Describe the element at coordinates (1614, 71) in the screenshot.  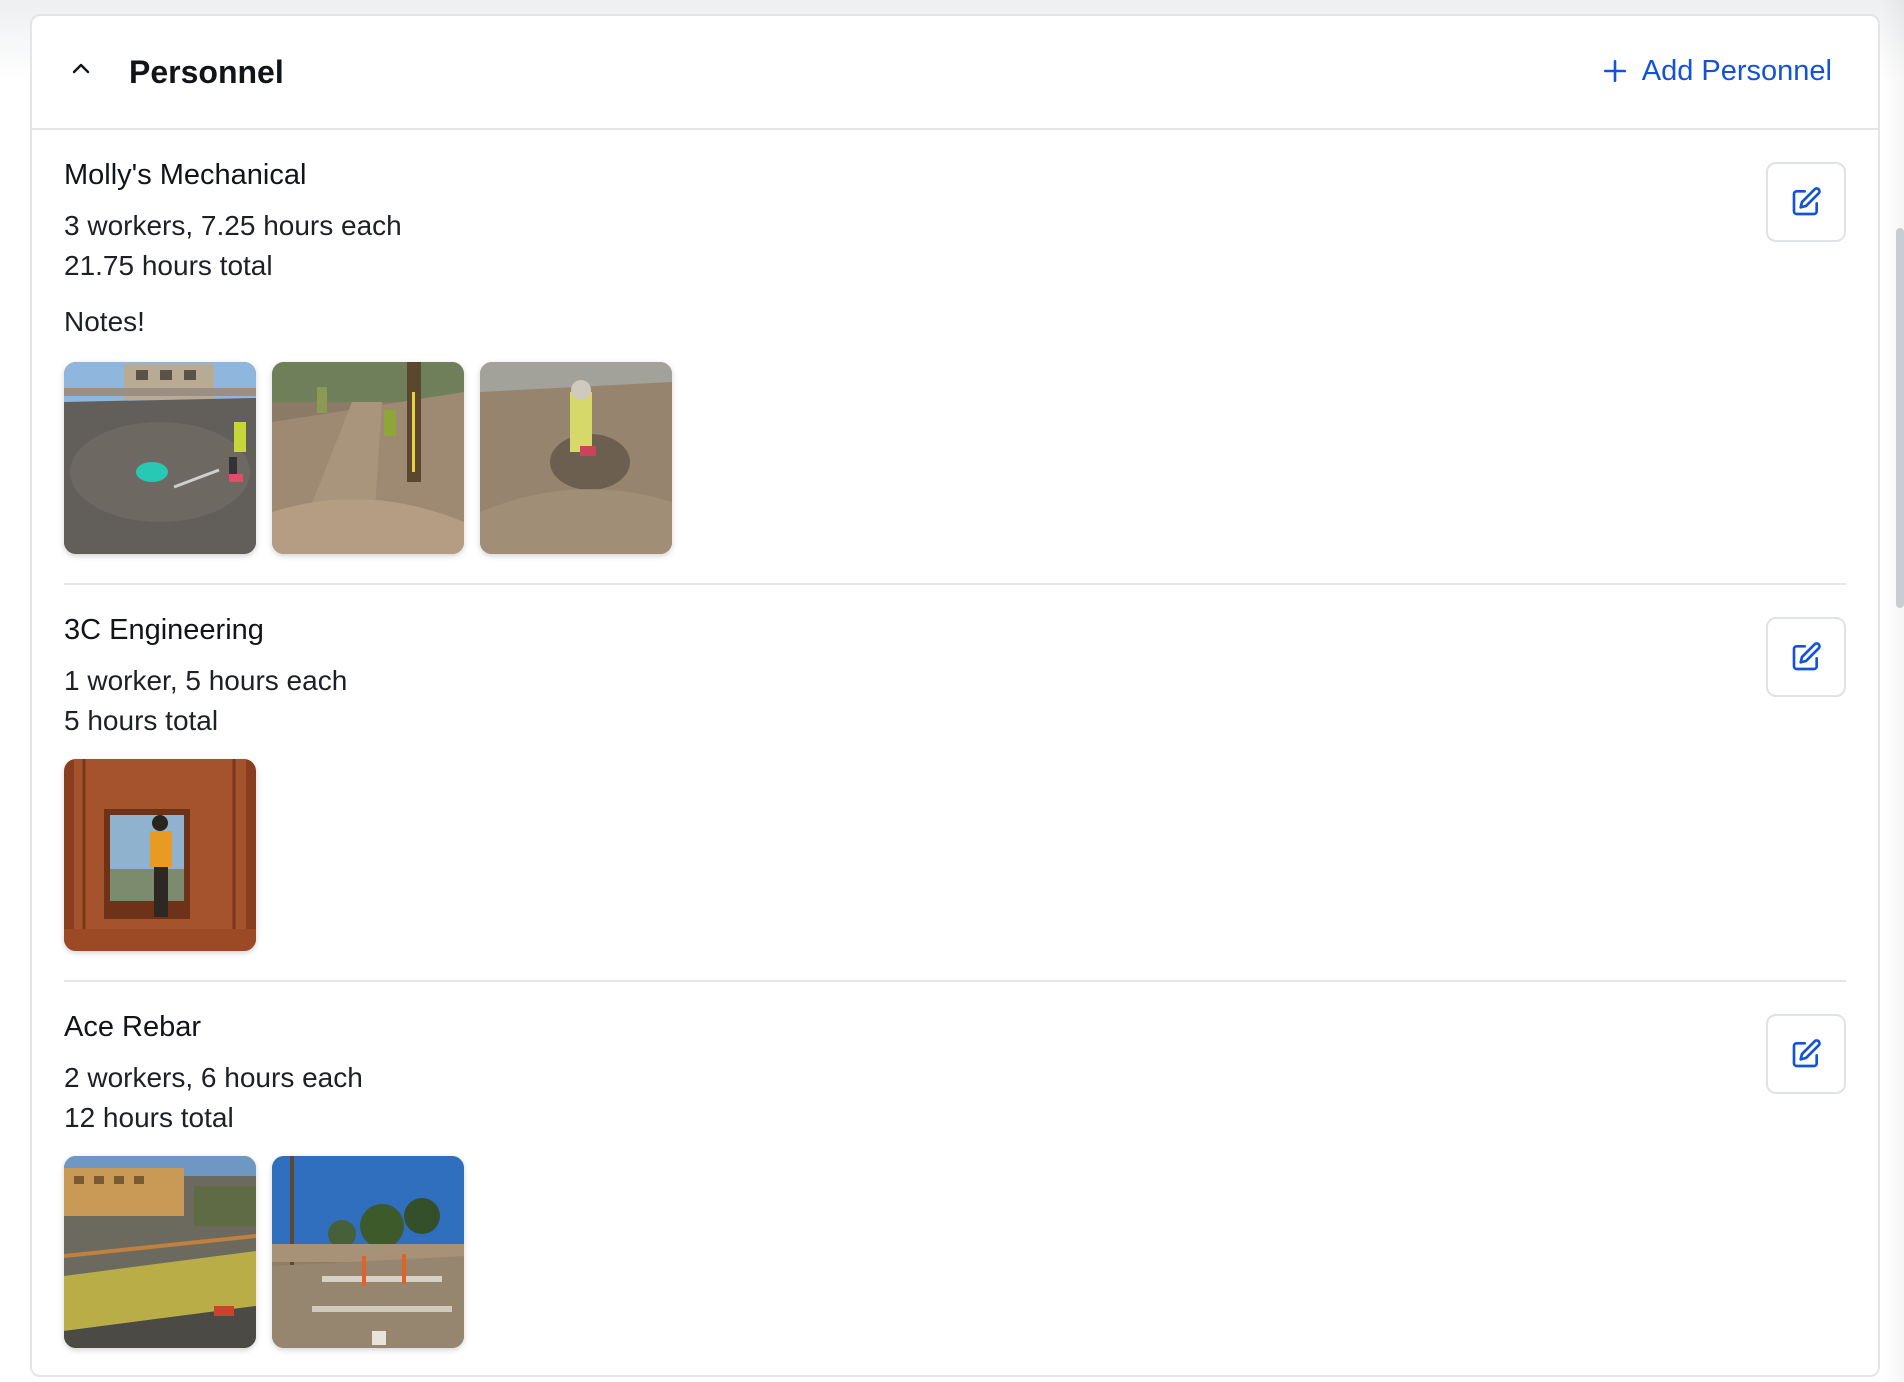
I see `plus-icon` at that location.